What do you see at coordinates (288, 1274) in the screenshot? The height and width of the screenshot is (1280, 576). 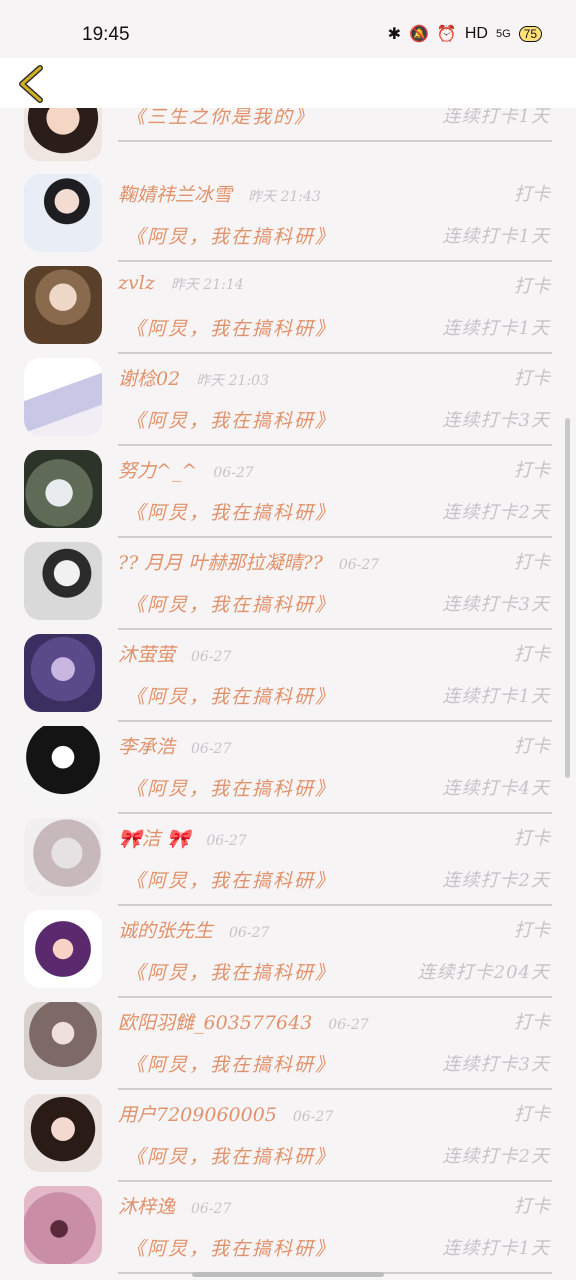 I see `home-indicator` at bounding box center [288, 1274].